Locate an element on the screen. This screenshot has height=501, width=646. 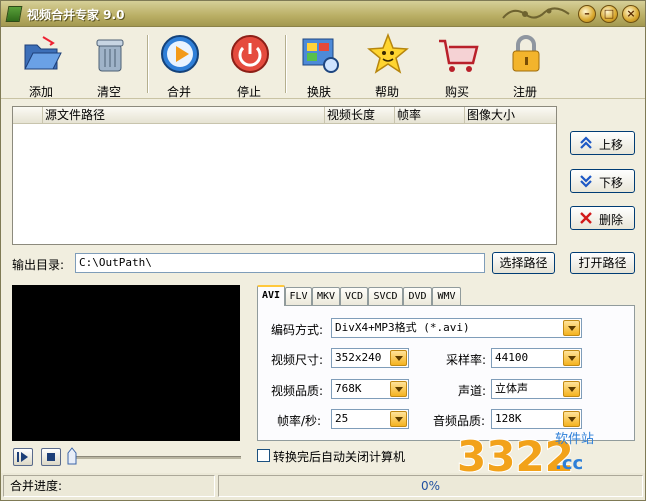
channel-value: 立体声 is located at coordinates (511, 388).